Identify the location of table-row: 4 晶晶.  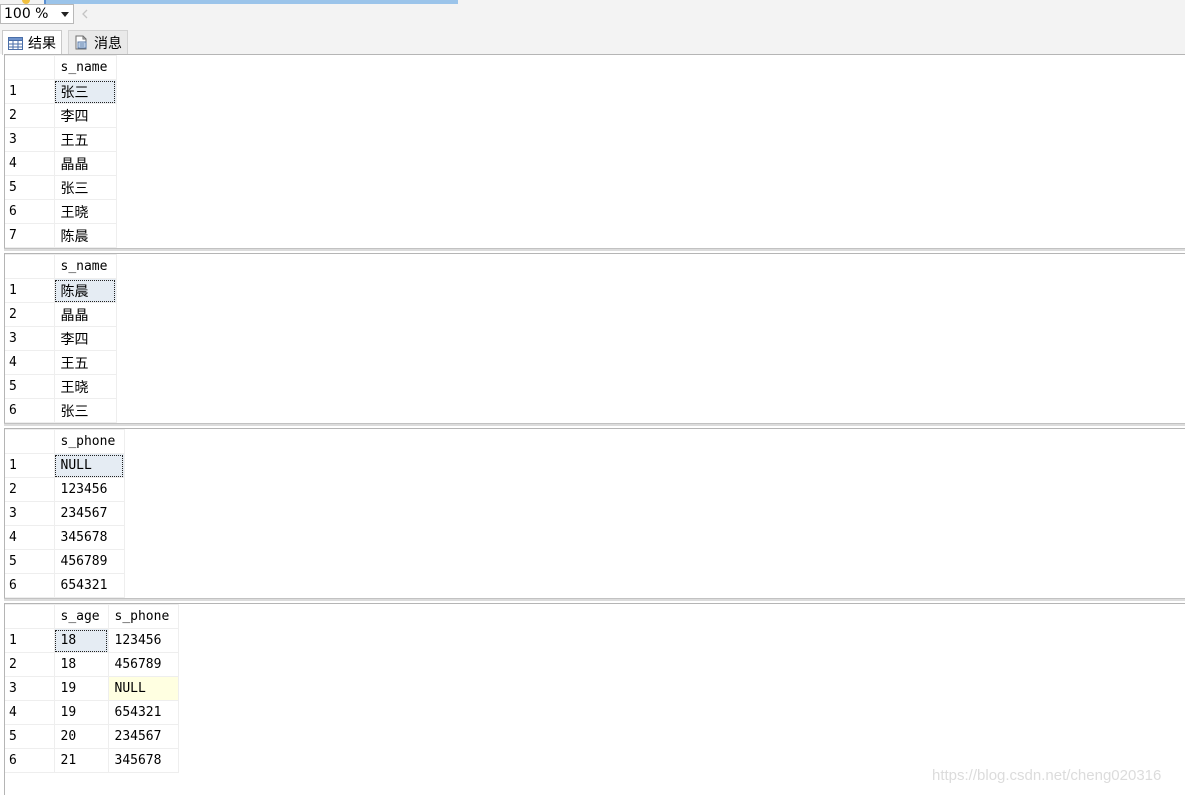
(61, 163).